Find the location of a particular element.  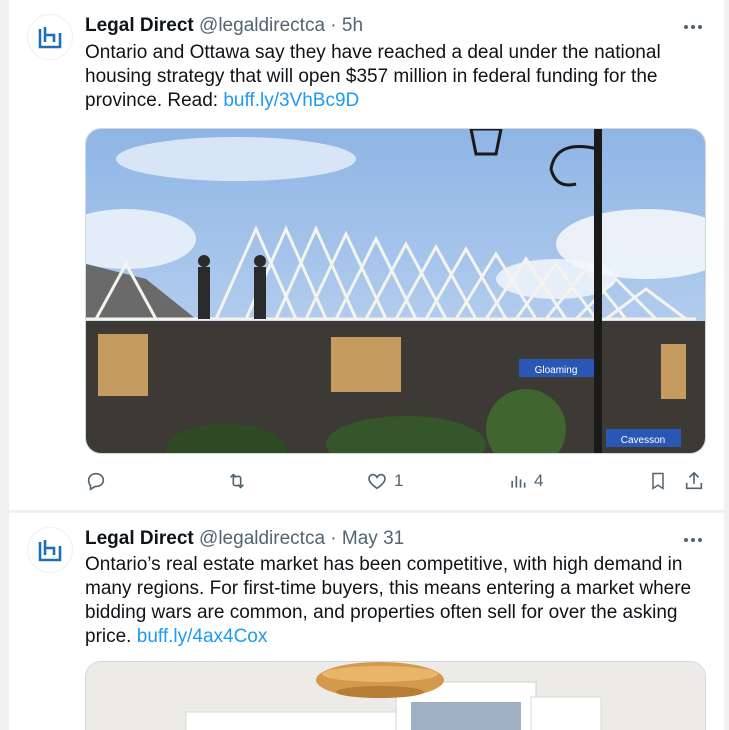

reply-icon is located at coordinates (96, 481).